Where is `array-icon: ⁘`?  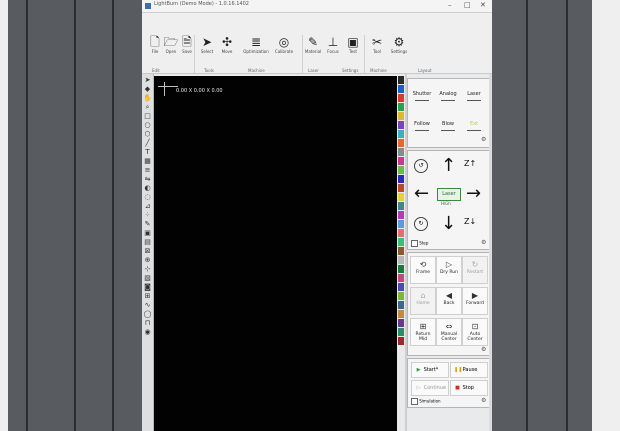 array-icon: ⁘ is located at coordinates (147, 215).